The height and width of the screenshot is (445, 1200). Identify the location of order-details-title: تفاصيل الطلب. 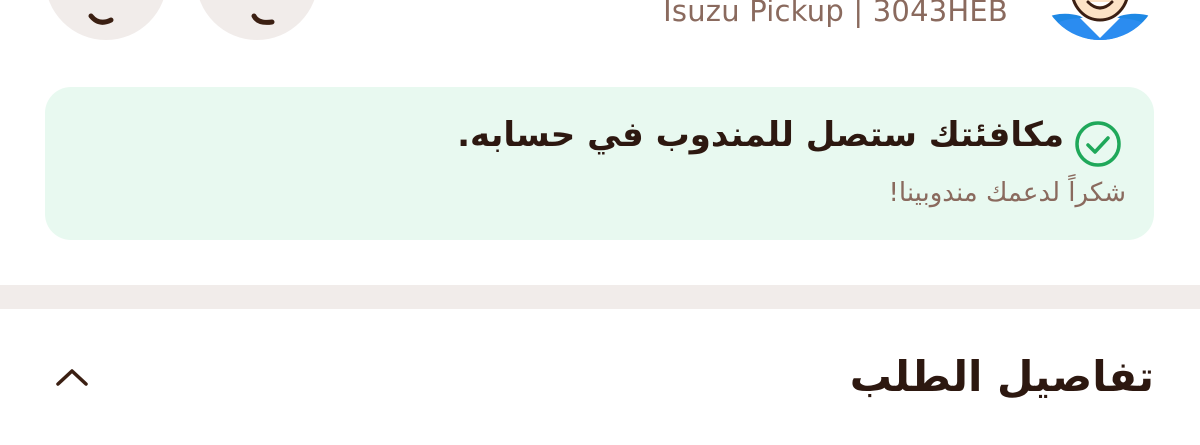
(1001, 376).